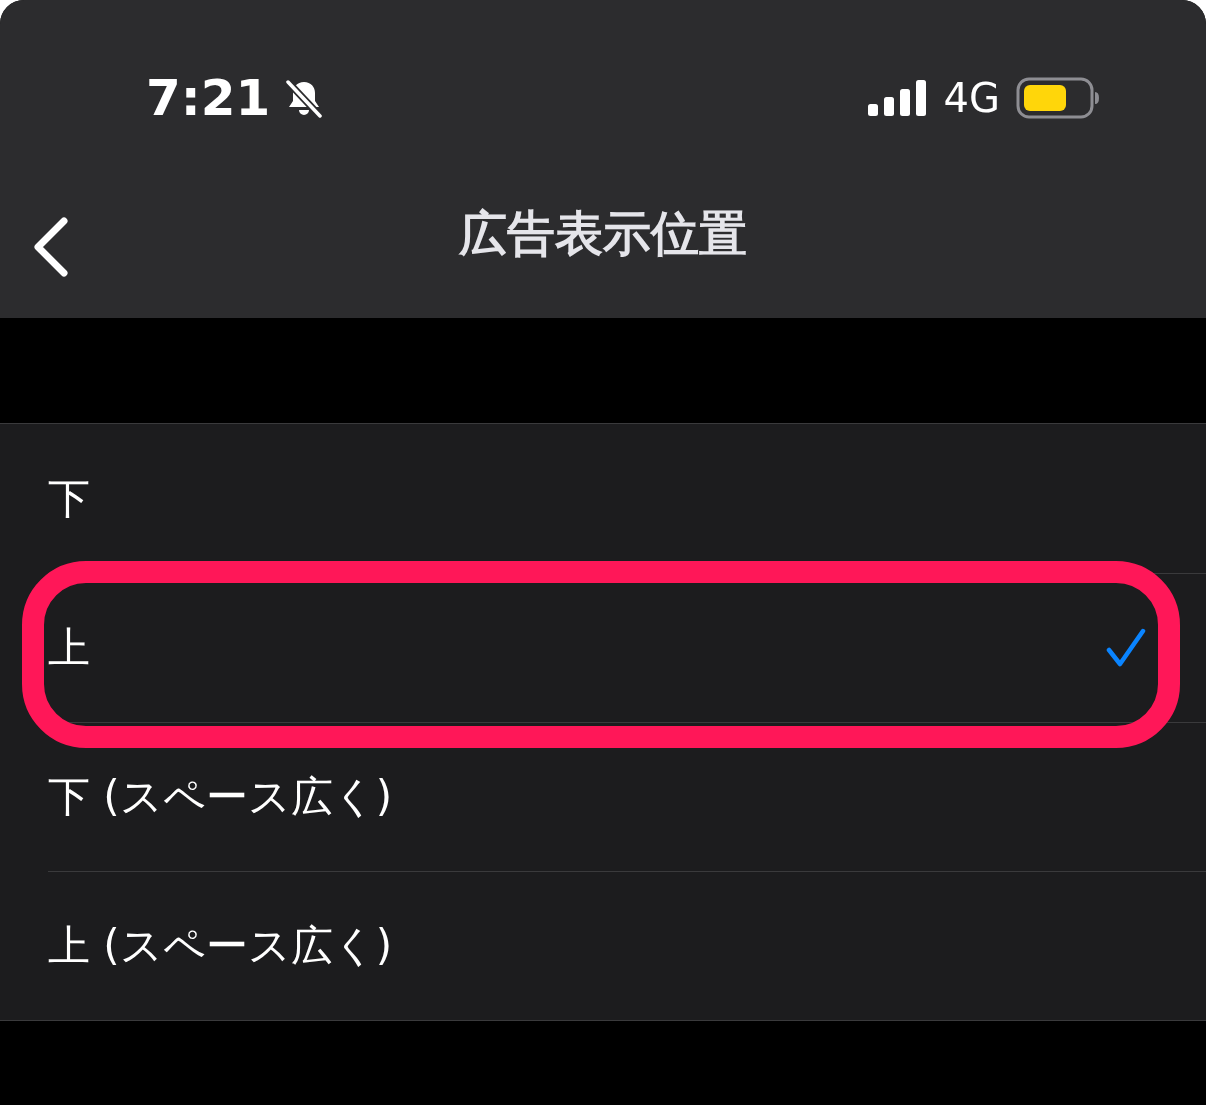 This screenshot has width=1206, height=1105. I want to click on battery-icon, so click(1058, 98).